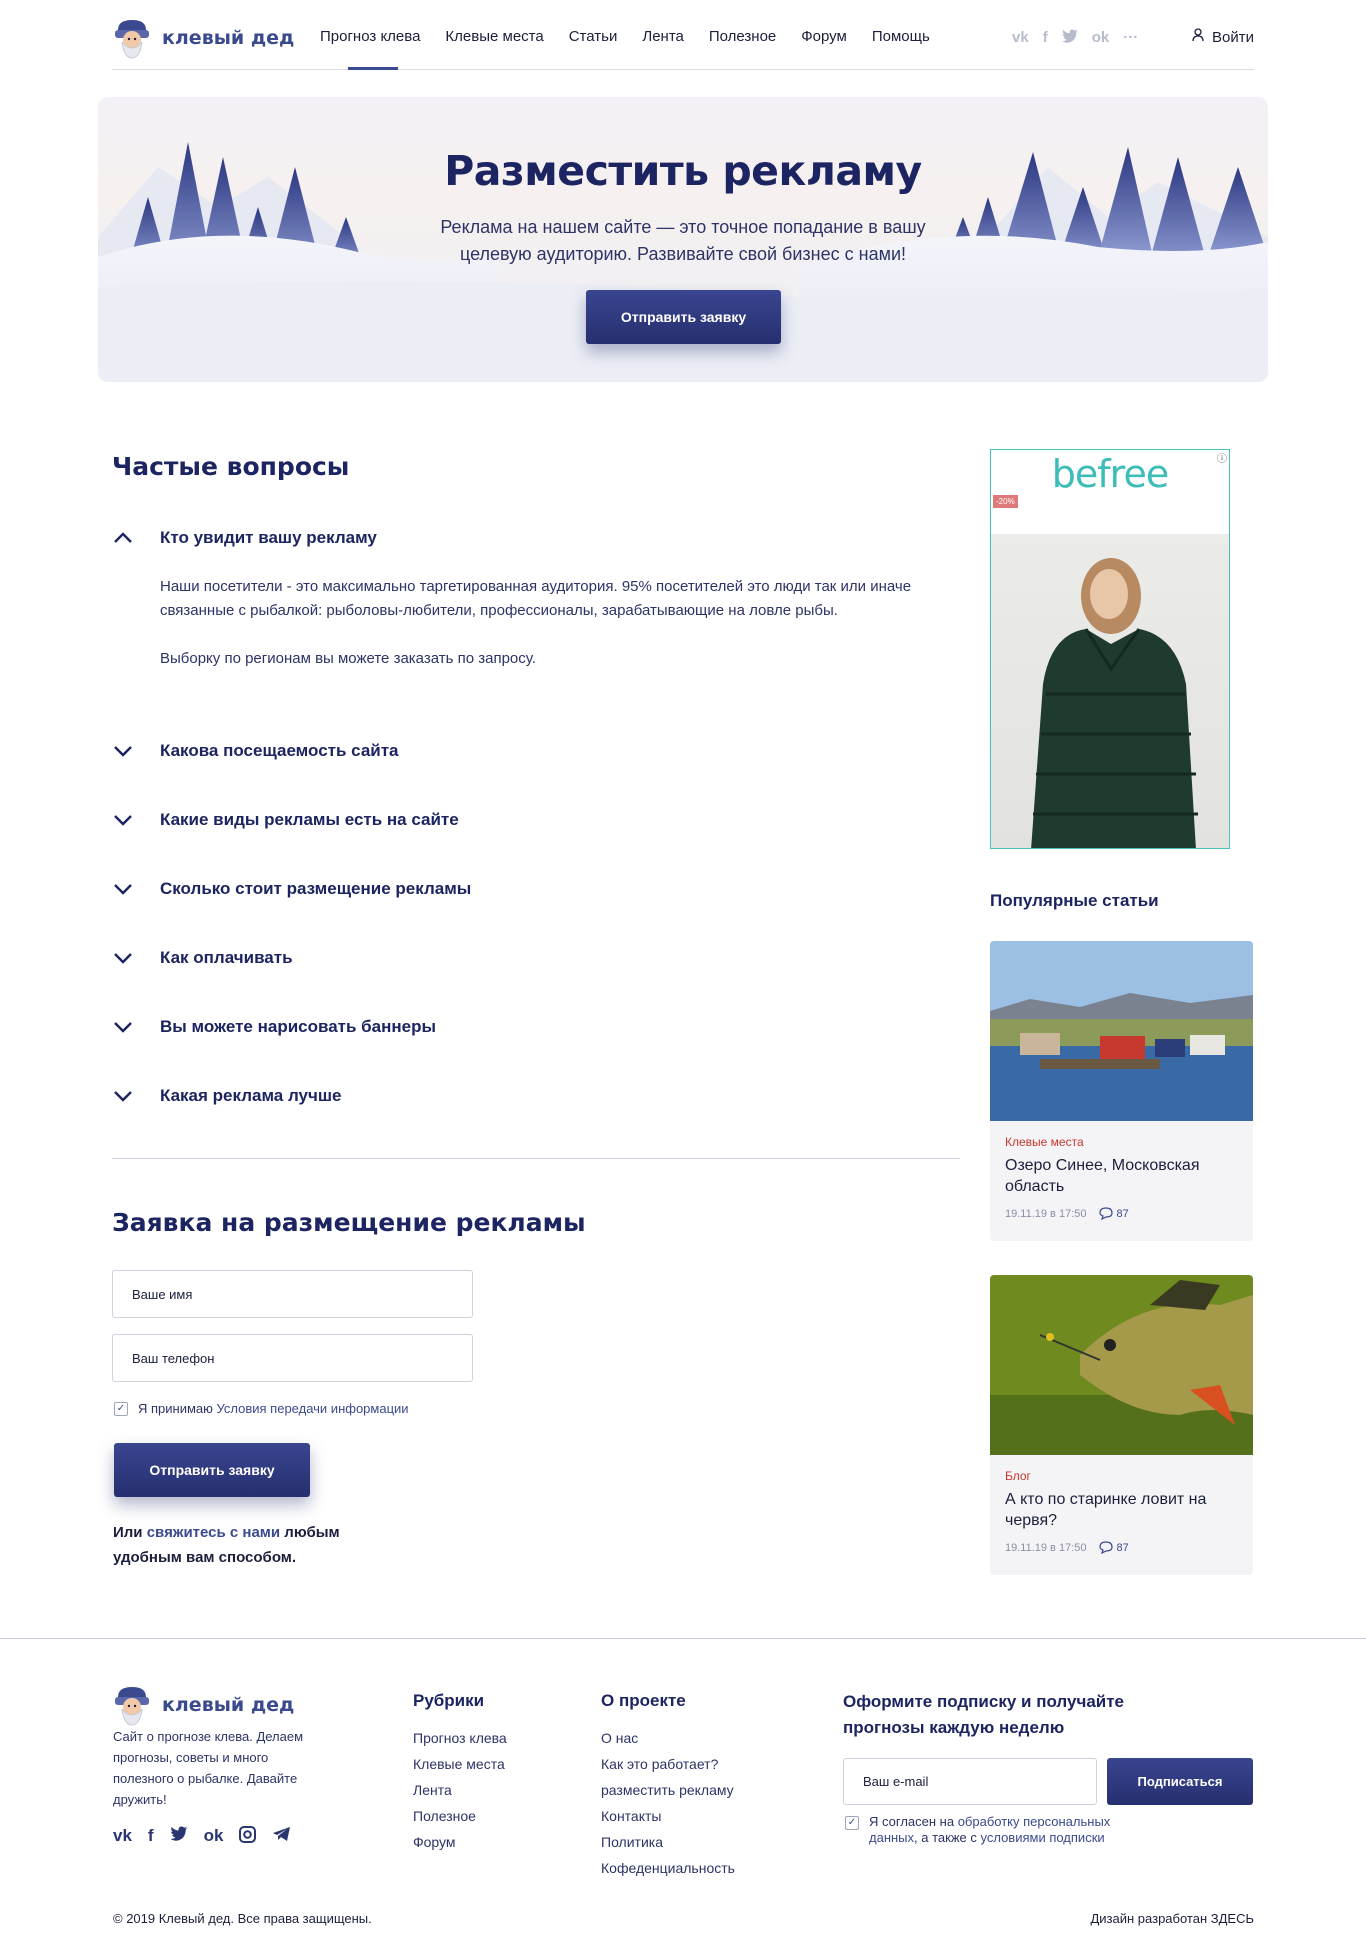 This screenshot has width=1366, height=1960. Describe the element at coordinates (1222, 457) in the screenshot. I see `ad-info-icon: ⓘ` at that location.